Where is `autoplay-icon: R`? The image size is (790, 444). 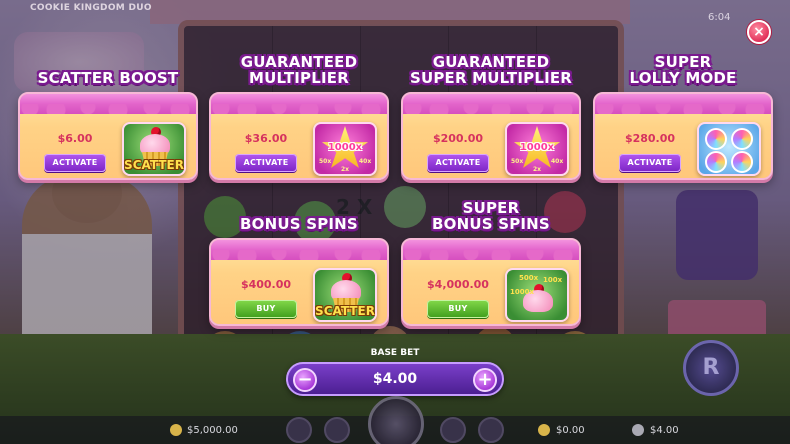 autoplay-icon: R is located at coordinates (711, 367).